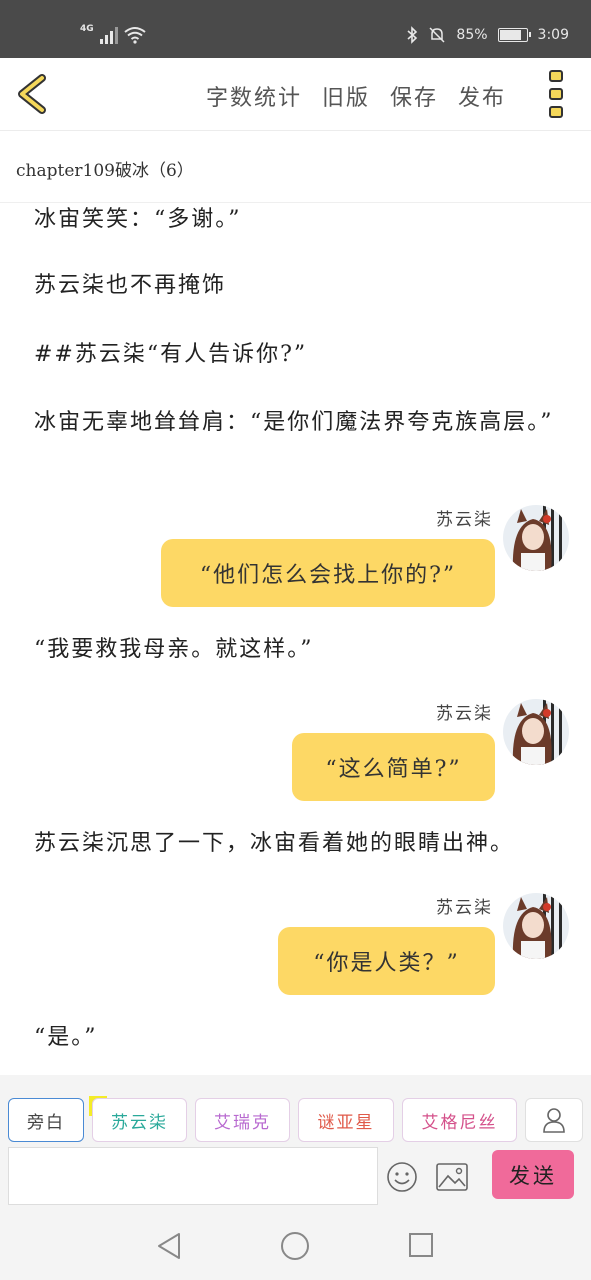  Describe the element at coordinates (87, 29) in the screenshot. I see `network-type: 4G` at that location.